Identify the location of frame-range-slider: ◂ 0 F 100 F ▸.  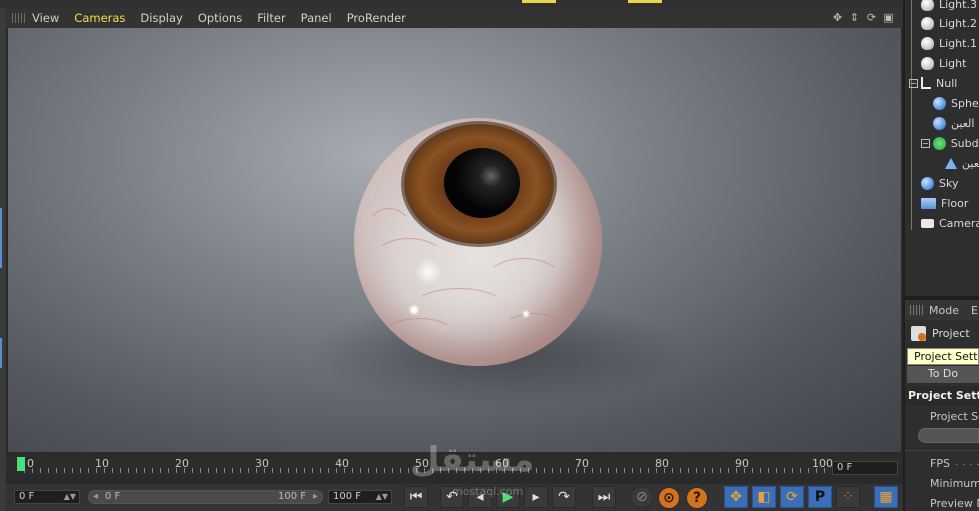
(205, 497).